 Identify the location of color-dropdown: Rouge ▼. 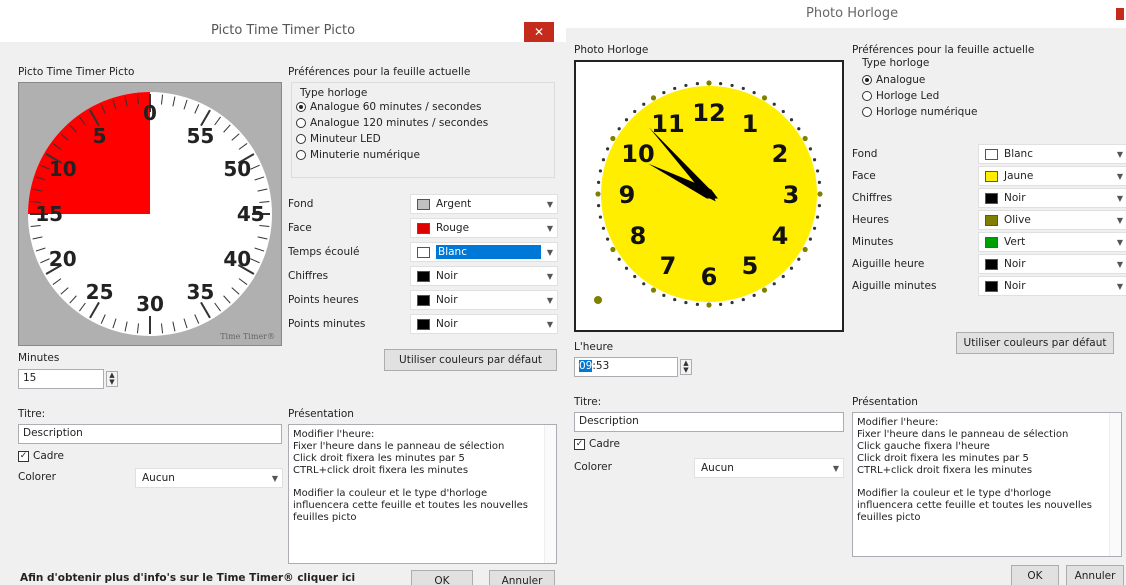
(484, 228).